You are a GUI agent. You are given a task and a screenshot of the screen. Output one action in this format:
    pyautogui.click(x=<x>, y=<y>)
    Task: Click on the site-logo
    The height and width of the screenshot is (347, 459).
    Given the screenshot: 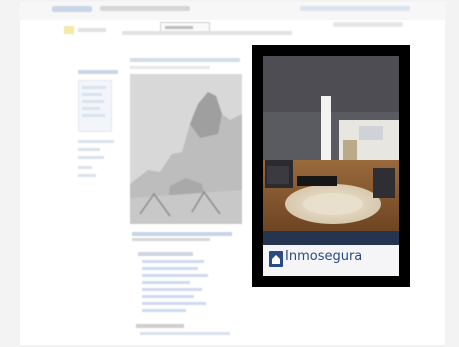 What is the action you would take?
    pyautogui.click(x=72, y=9)
    